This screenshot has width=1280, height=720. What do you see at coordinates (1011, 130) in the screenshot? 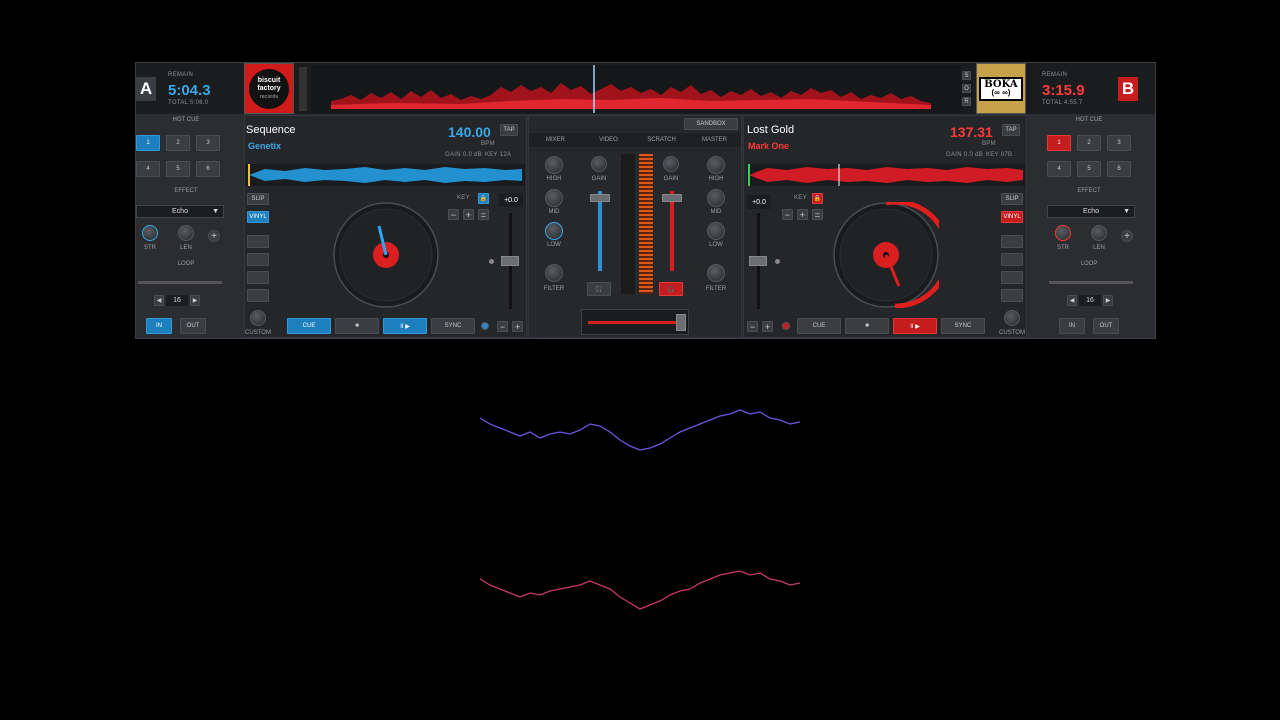
I see `deck-b-tap-button: TAP` at bounding box center [1011, 130].